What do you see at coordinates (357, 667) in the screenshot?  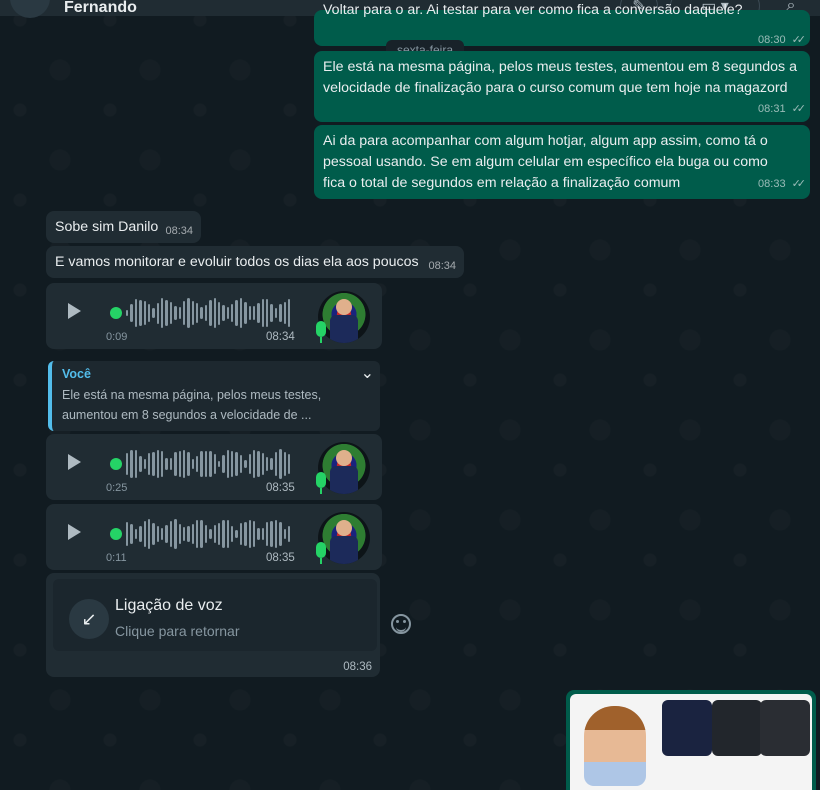 I see `message-time: 08:36` at bounding box center [357, 667].